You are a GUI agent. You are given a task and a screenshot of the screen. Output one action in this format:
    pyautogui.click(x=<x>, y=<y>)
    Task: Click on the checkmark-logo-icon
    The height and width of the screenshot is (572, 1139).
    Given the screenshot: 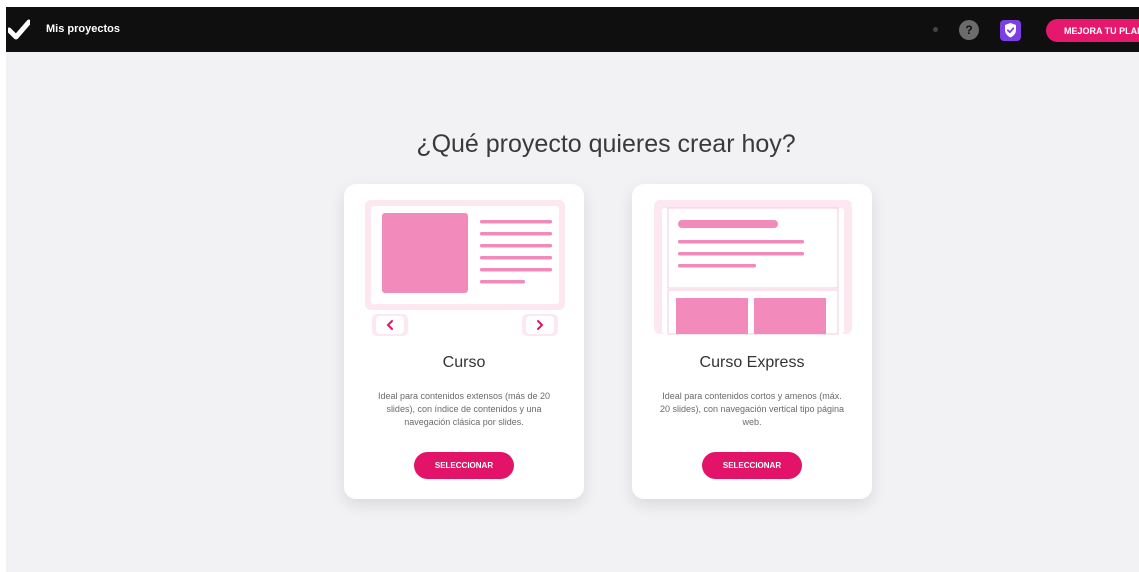 What is the action you would take?
    pyautogui.click(x=19, y=30)
    